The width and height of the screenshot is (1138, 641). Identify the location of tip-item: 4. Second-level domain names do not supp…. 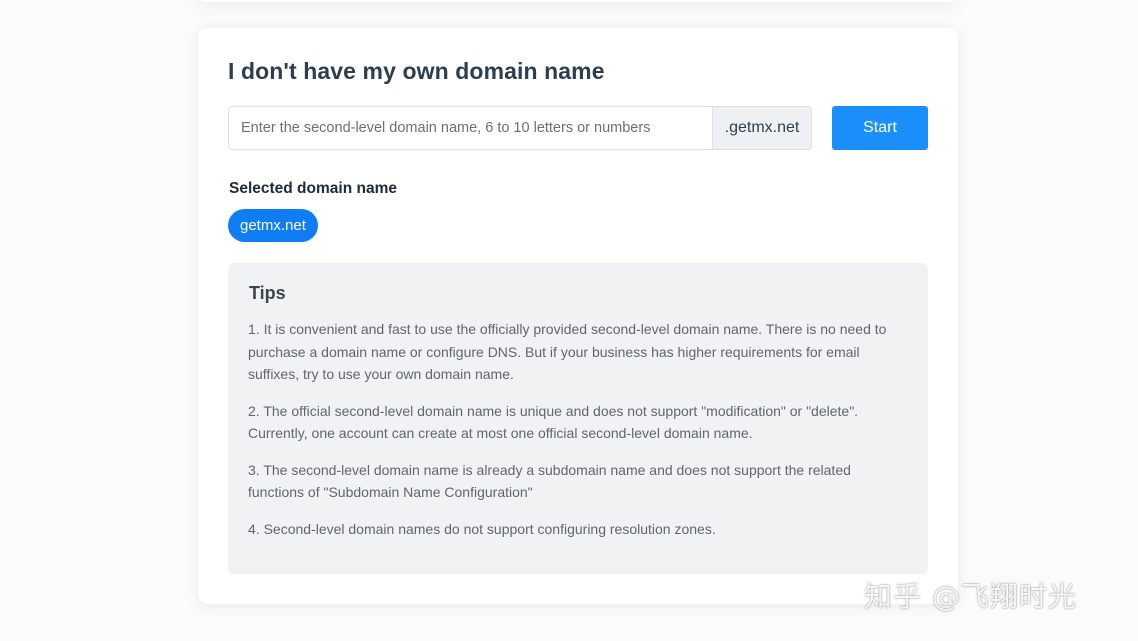
(482, 528).